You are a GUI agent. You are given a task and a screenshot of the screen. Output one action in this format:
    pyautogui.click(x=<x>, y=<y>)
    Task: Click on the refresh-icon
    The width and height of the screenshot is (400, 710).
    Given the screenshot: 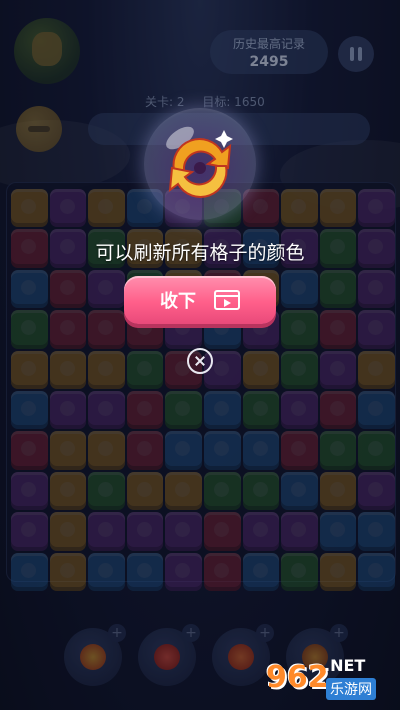 What is the action you would take?
    pyautogui.click(x=200, y=164)
    